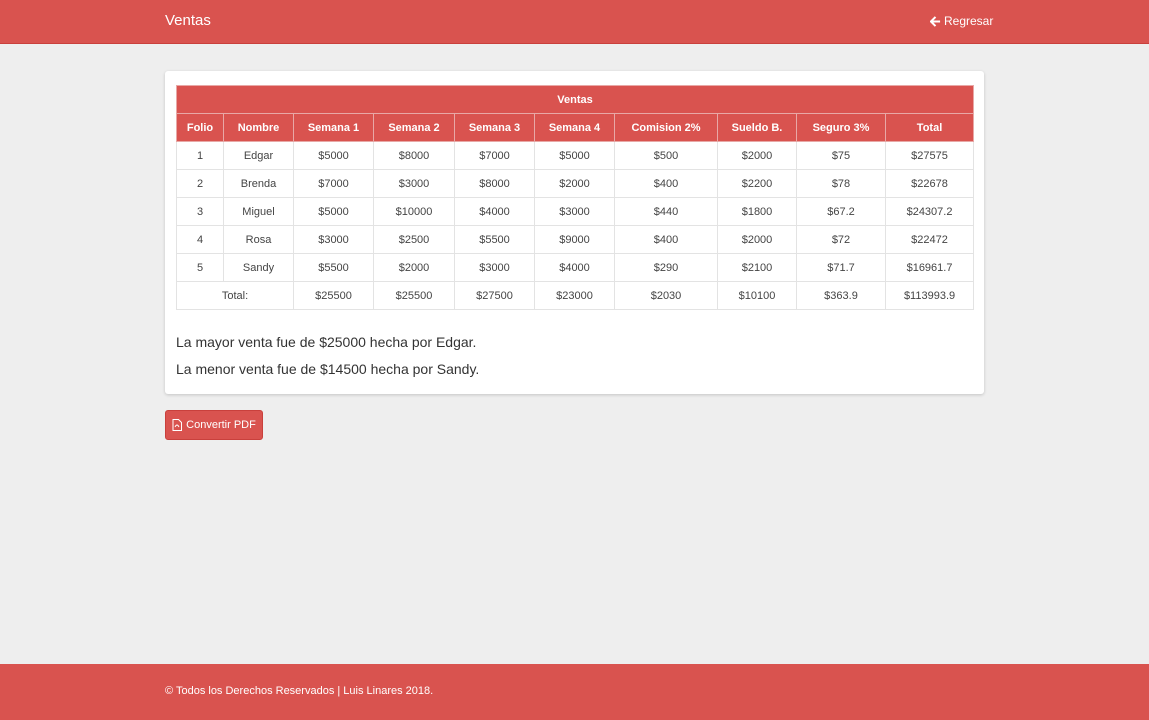  I want to click on table-cell: Miguel, so click(258, 211).